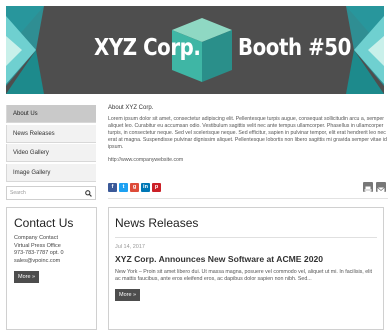 The image size is (390, 333). What do you see at coordinates (248, 160) in the screenshot?
I see `company-website-link: http://www.companywebsite.com` at bounding box center [248, 160].